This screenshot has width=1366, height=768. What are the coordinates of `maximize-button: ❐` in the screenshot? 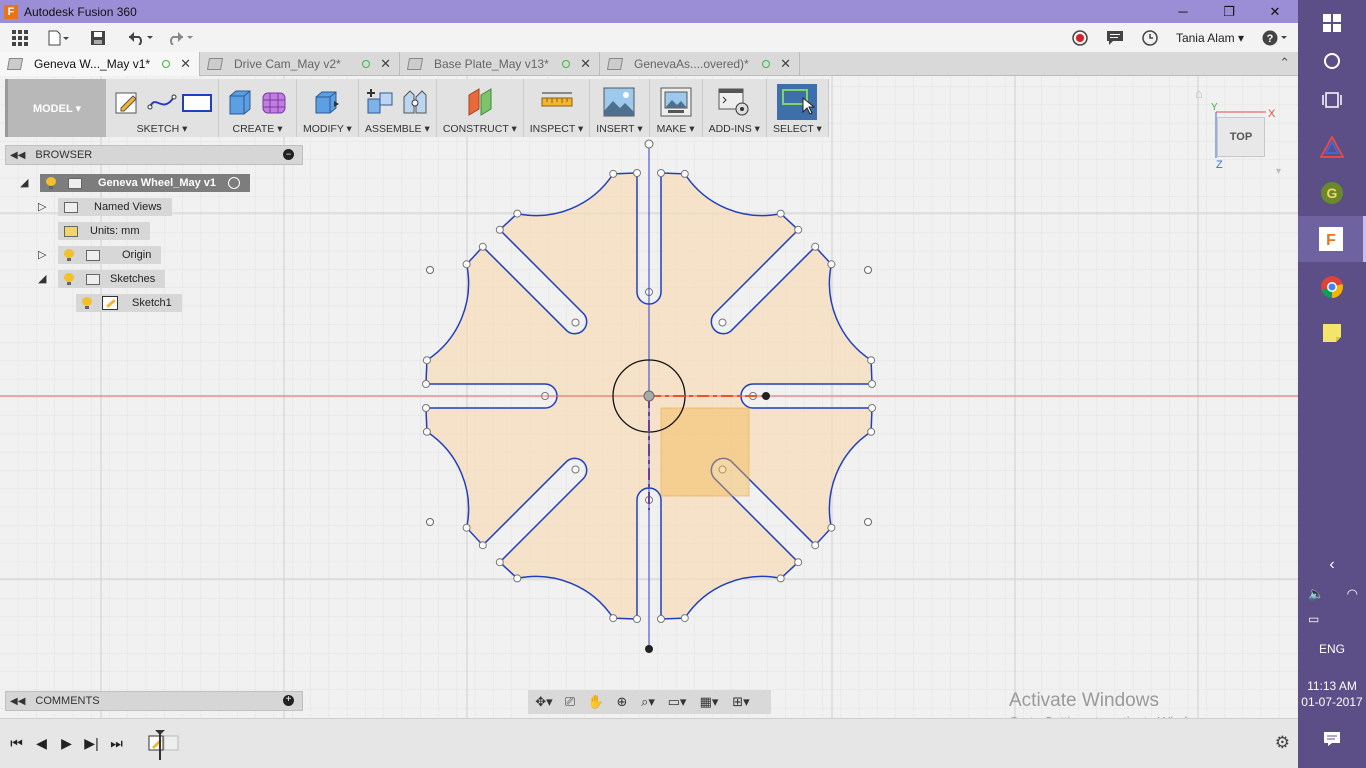 It's located at (1229, 11).